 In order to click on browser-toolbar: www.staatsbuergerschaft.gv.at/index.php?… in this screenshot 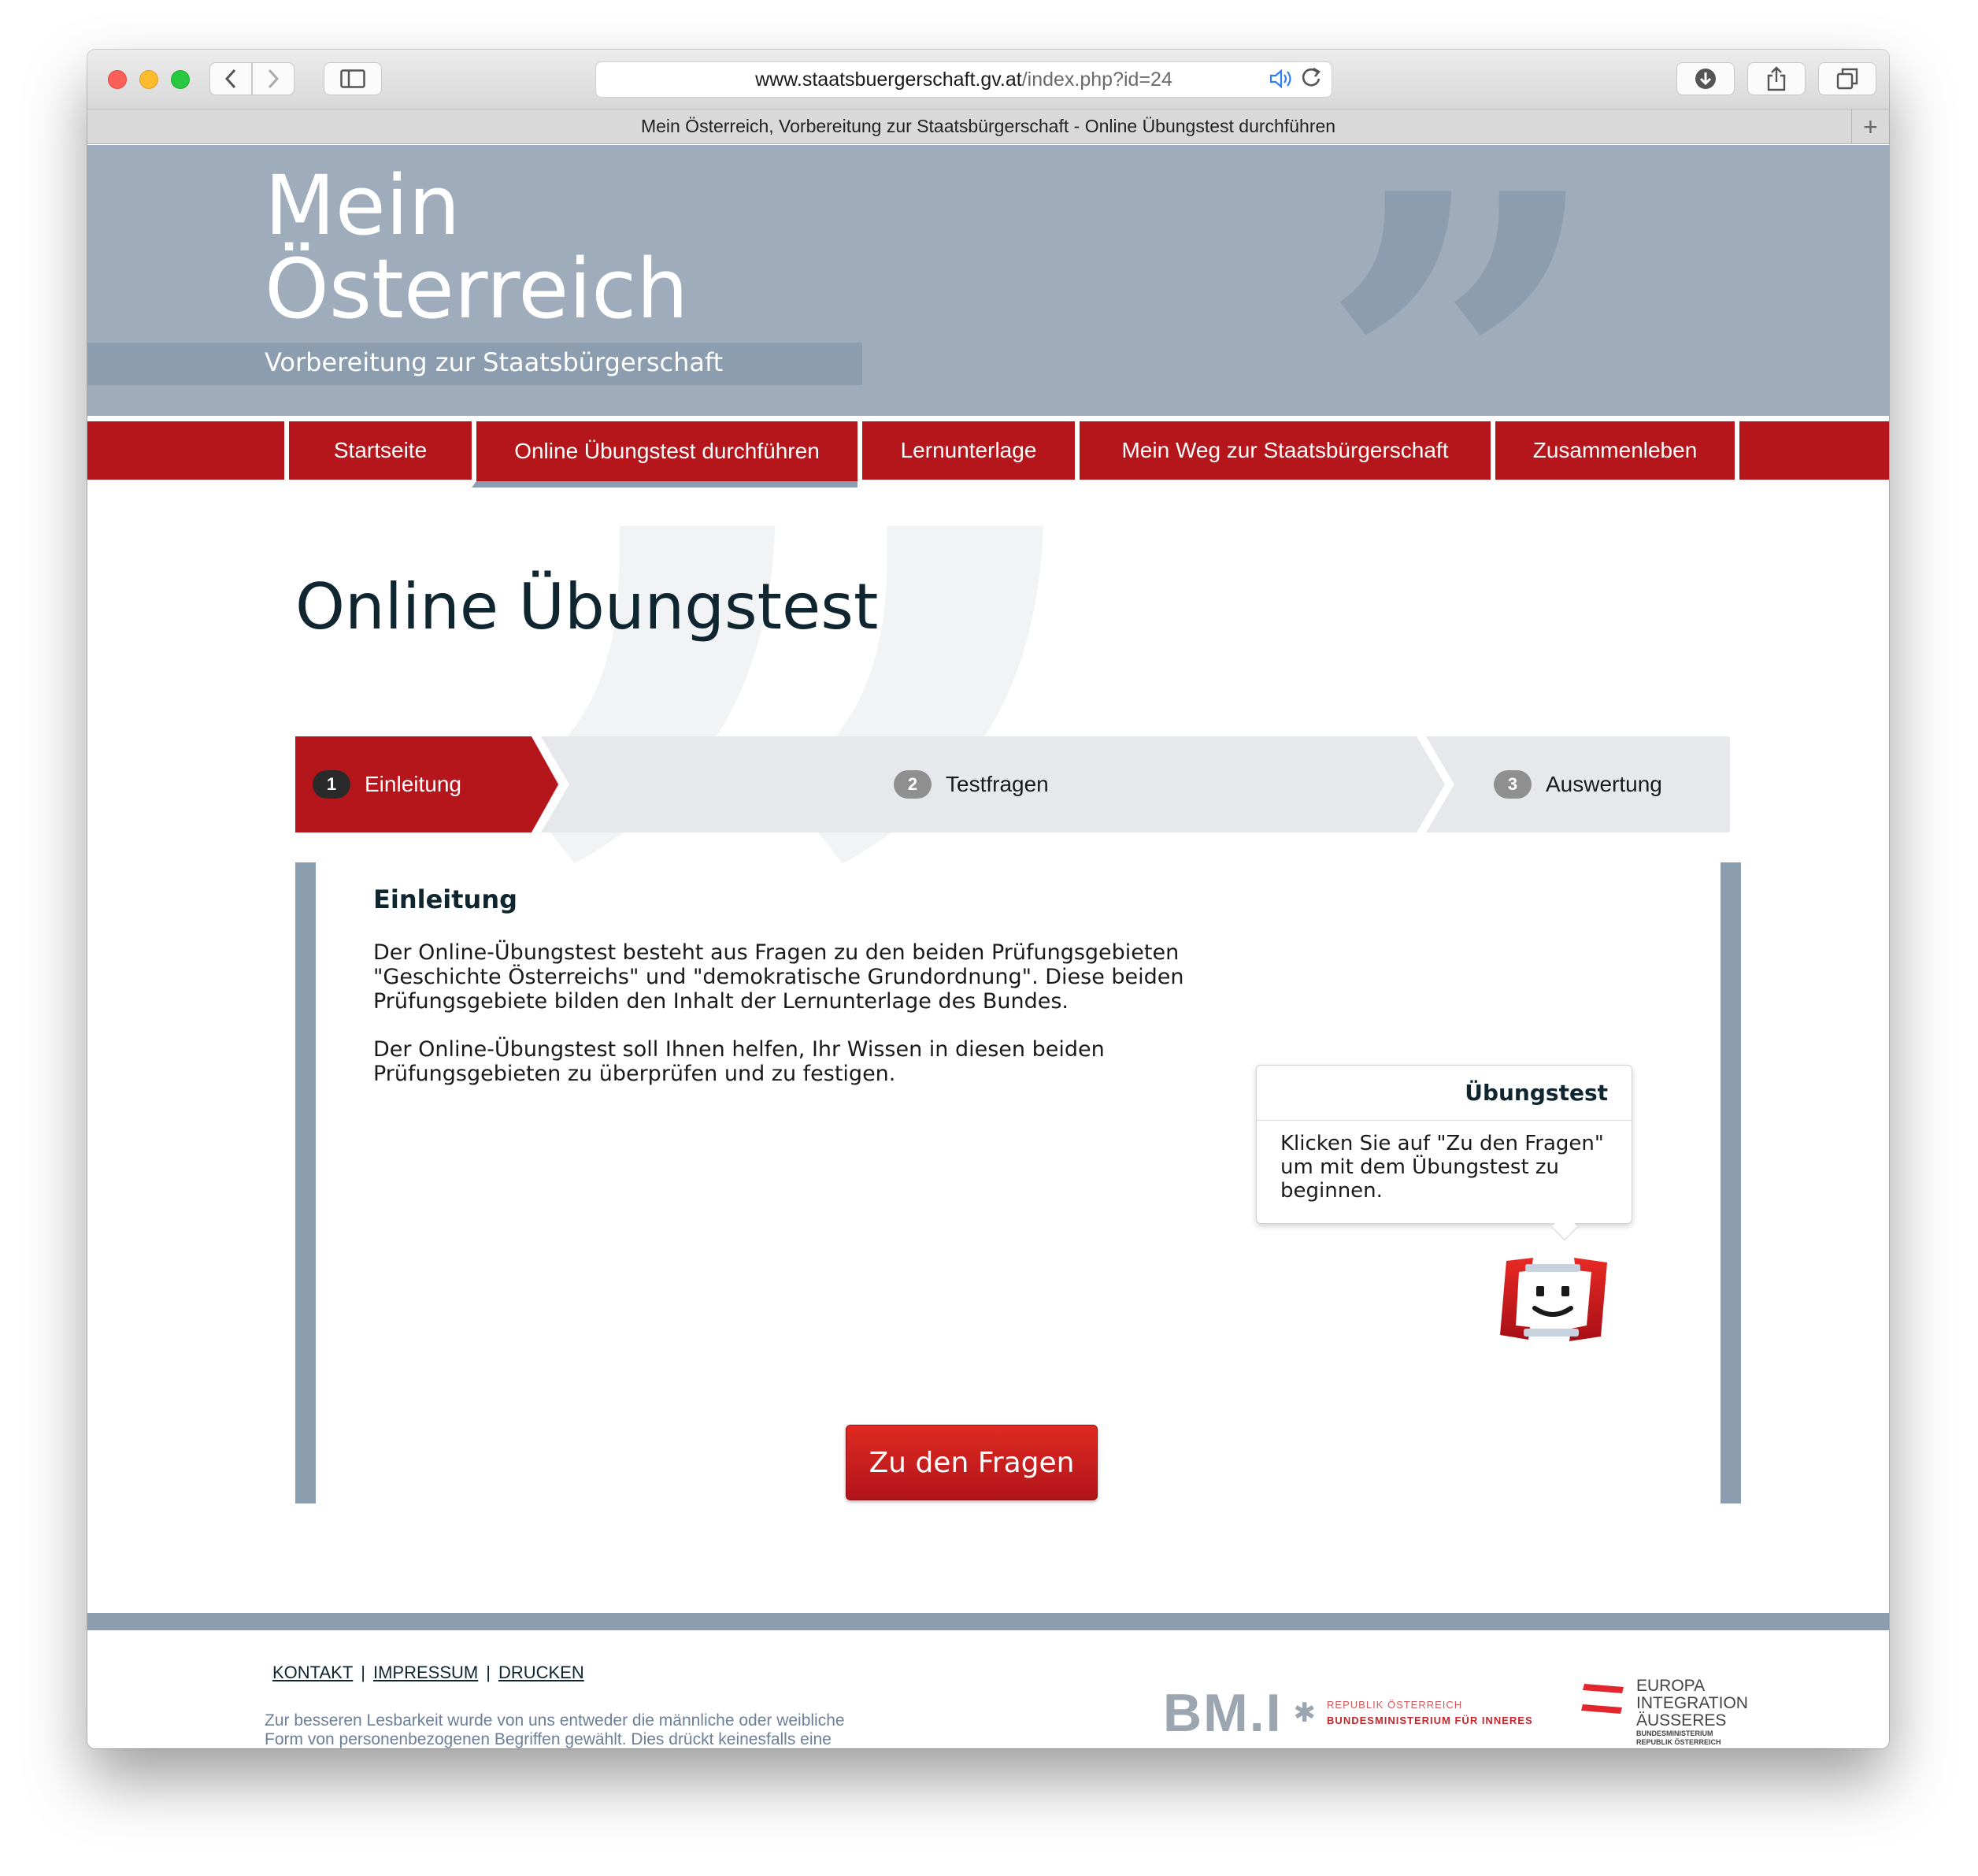, I will do `click(988, 79)`.